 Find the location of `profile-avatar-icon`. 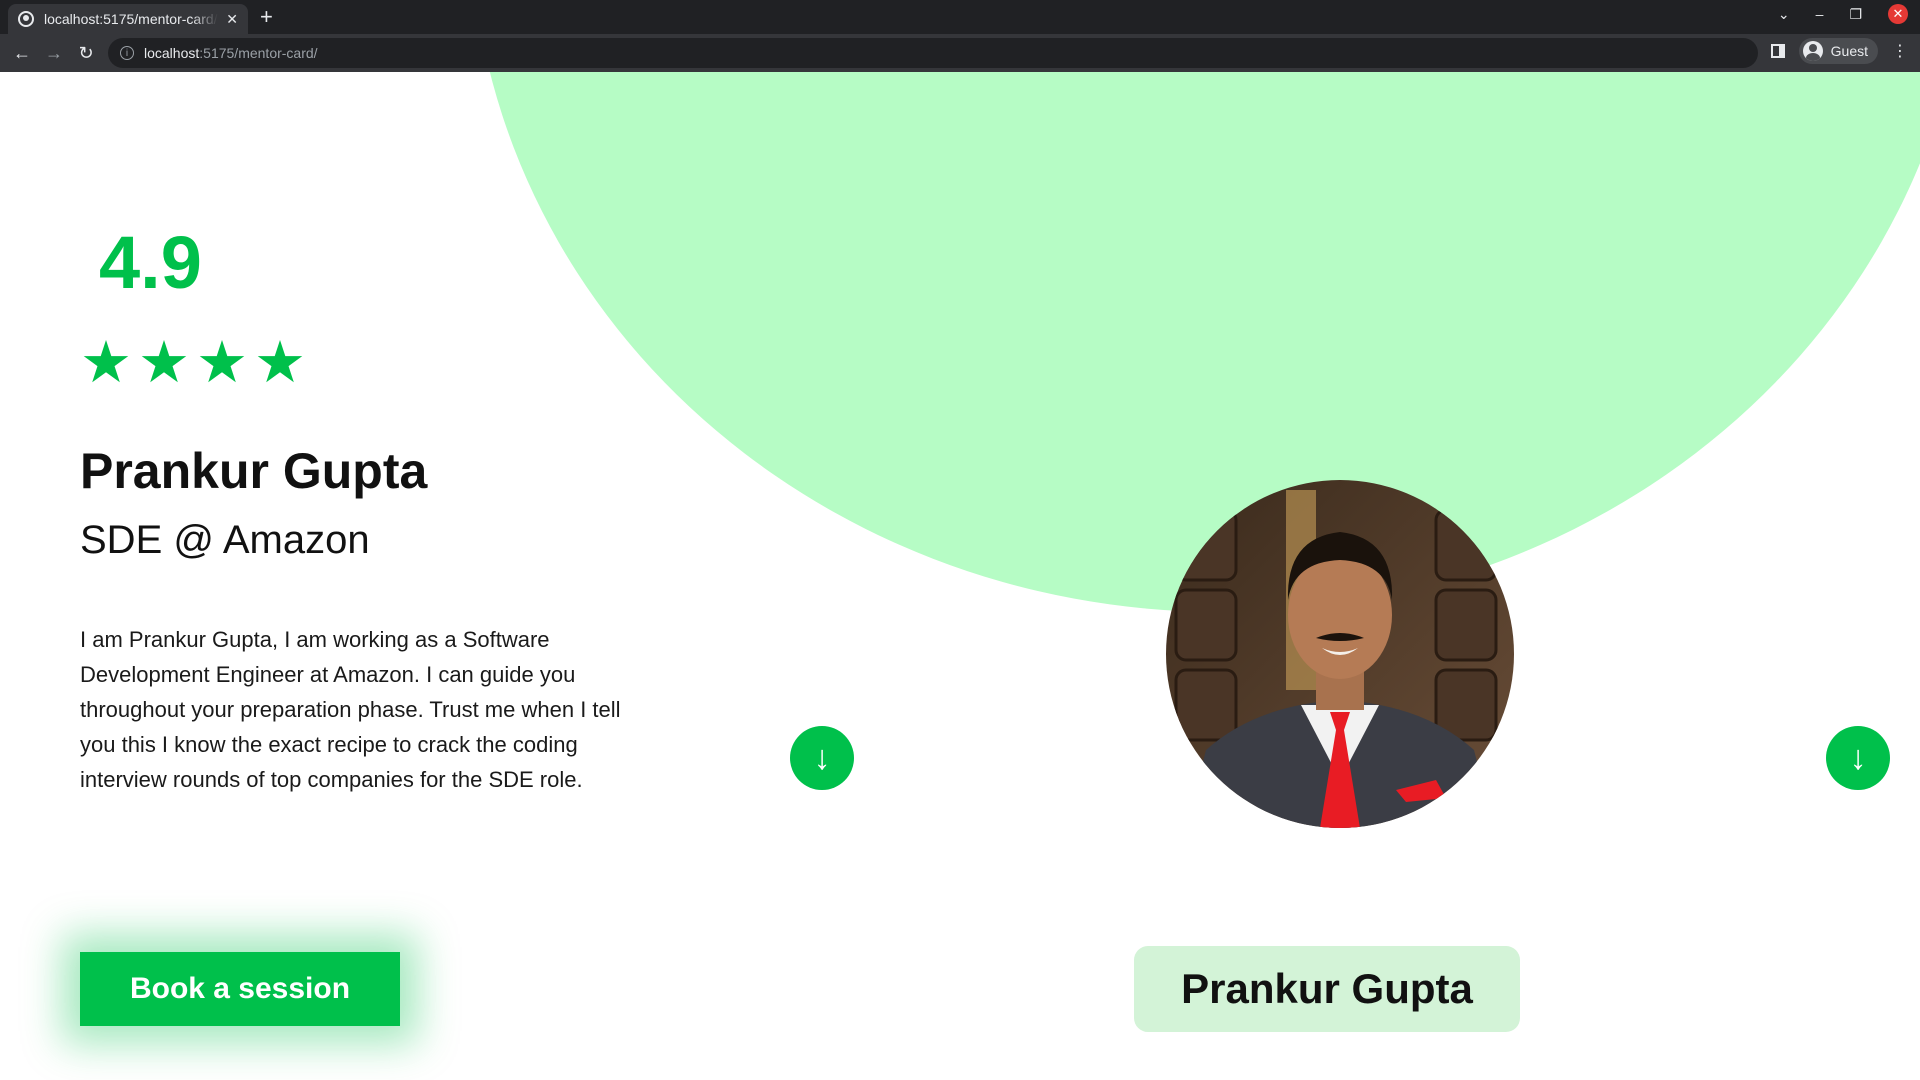

profile-avatar-icon is located at coordinates (1812, 51).